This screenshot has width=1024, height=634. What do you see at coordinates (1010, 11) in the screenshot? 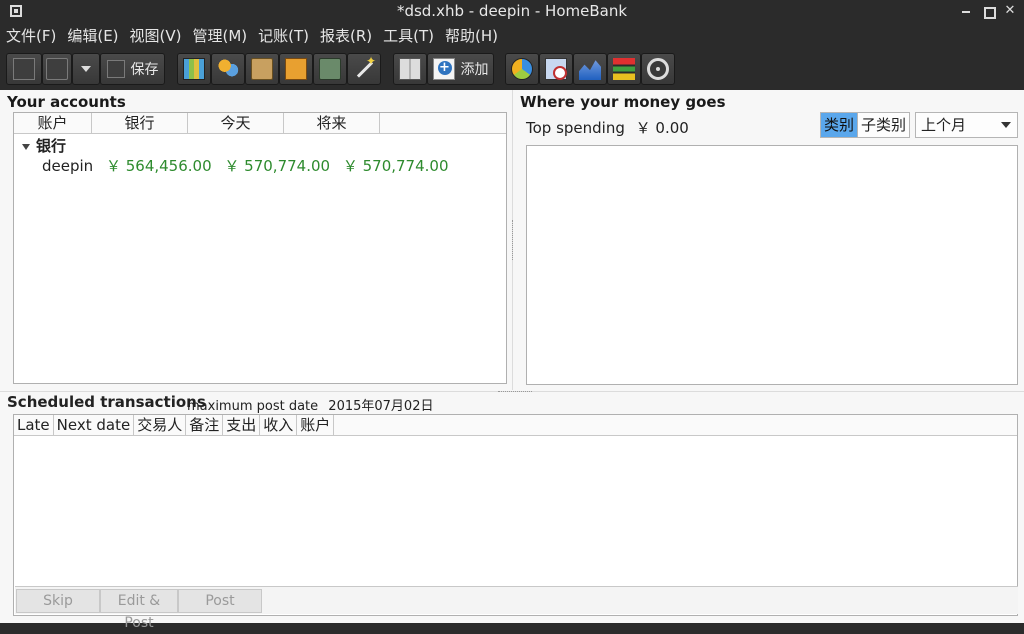
I see `close-icon: ✕` at bounding box center [1010, 11].